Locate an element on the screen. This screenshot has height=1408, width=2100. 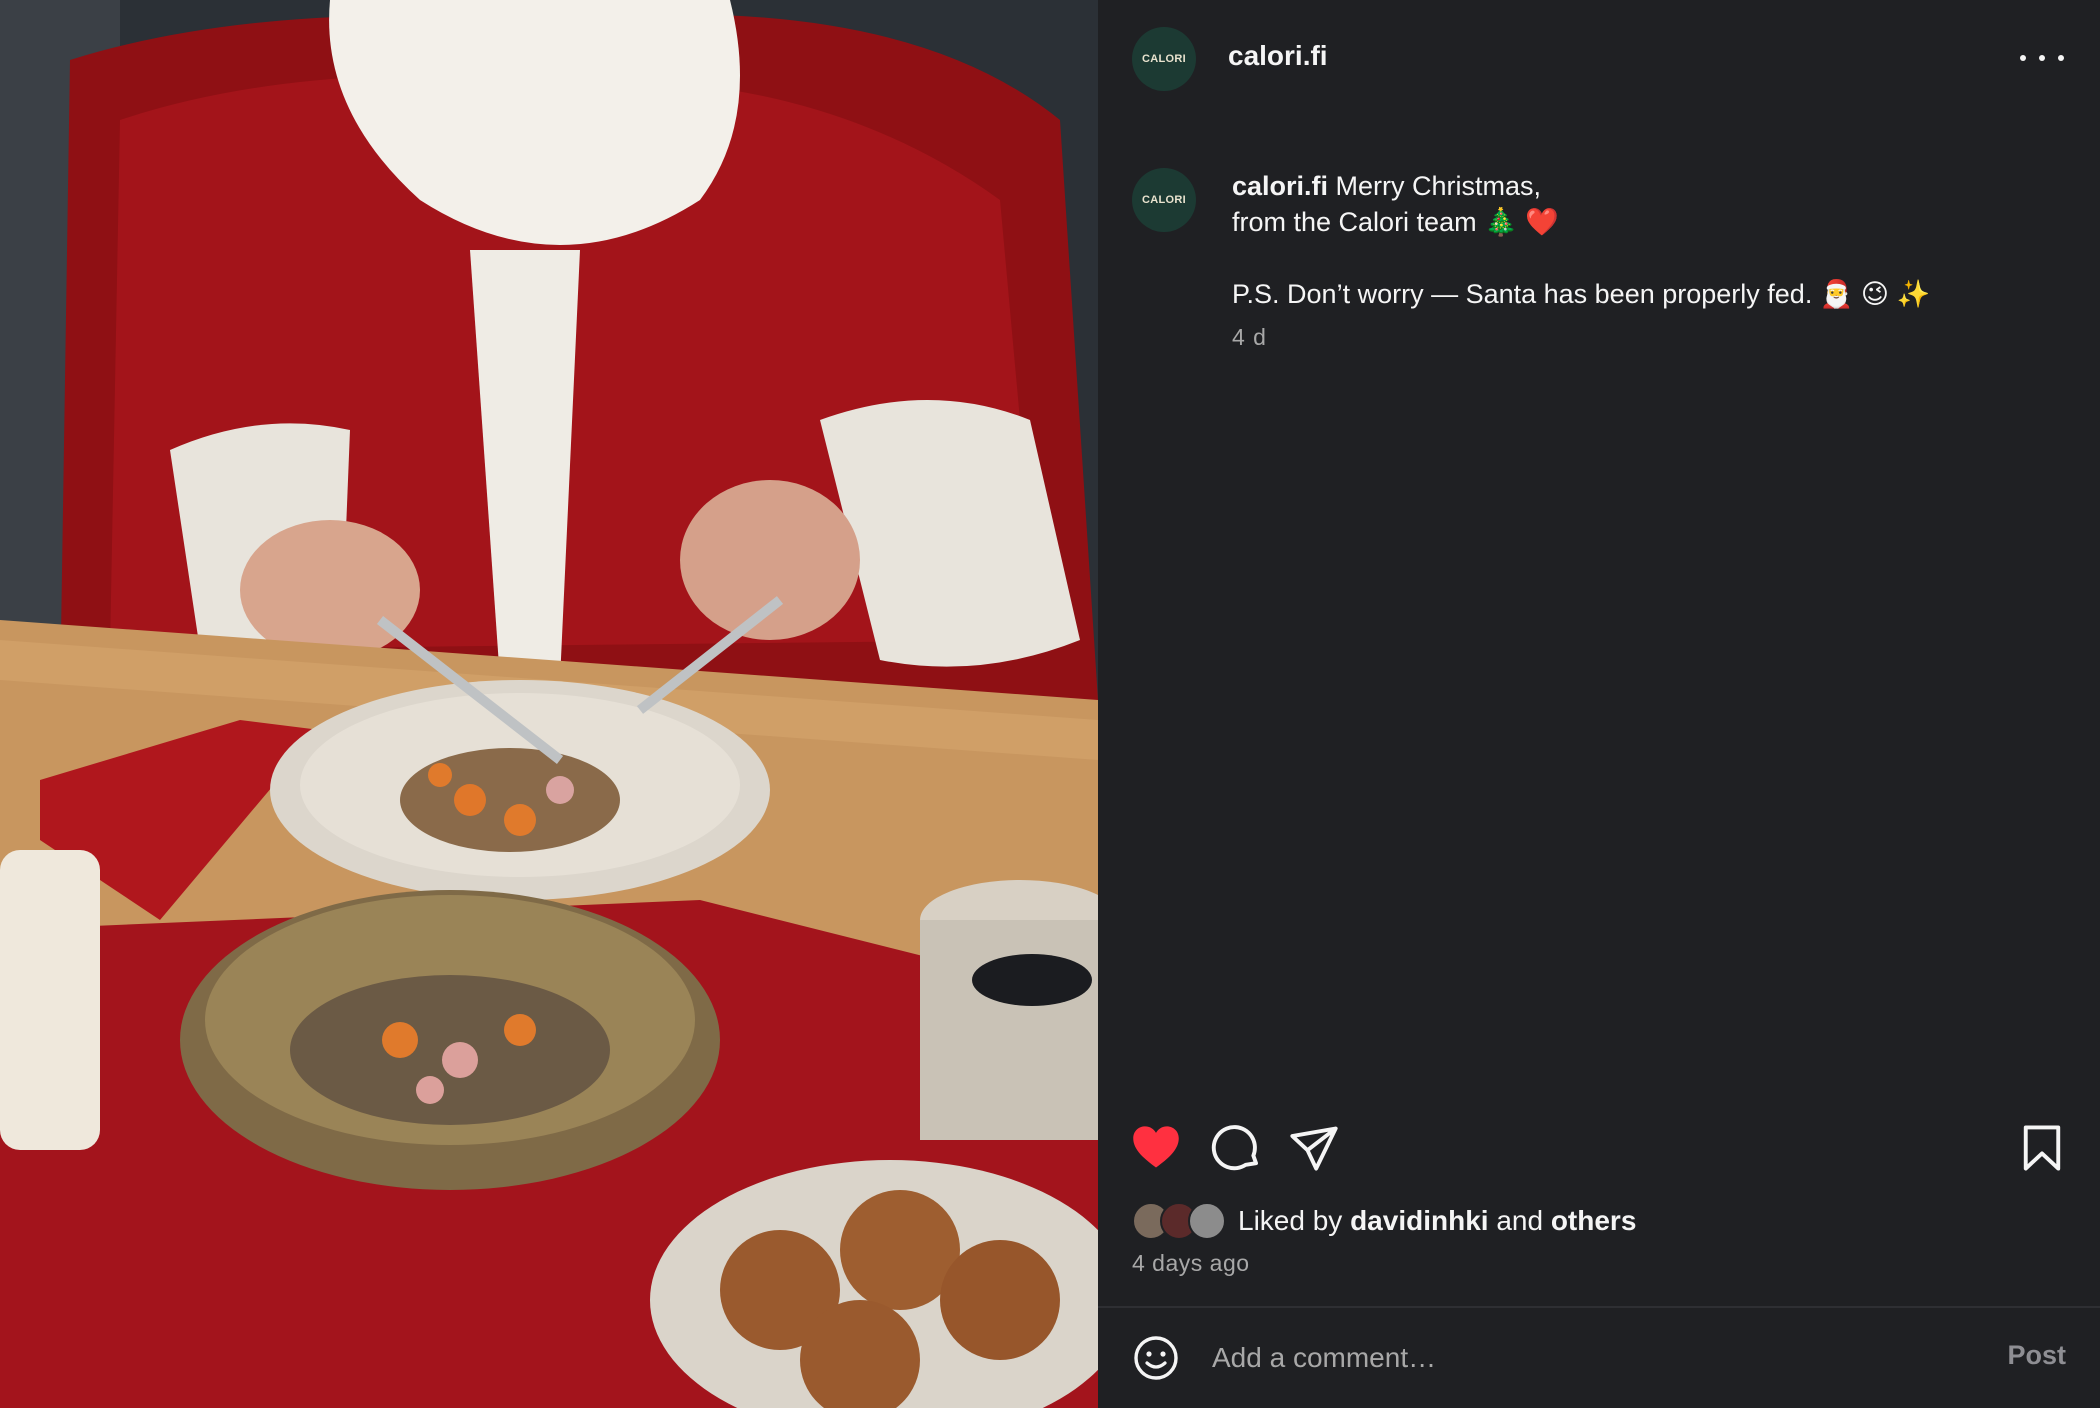
likes-others: others is located at coordinates (1594, 1220).